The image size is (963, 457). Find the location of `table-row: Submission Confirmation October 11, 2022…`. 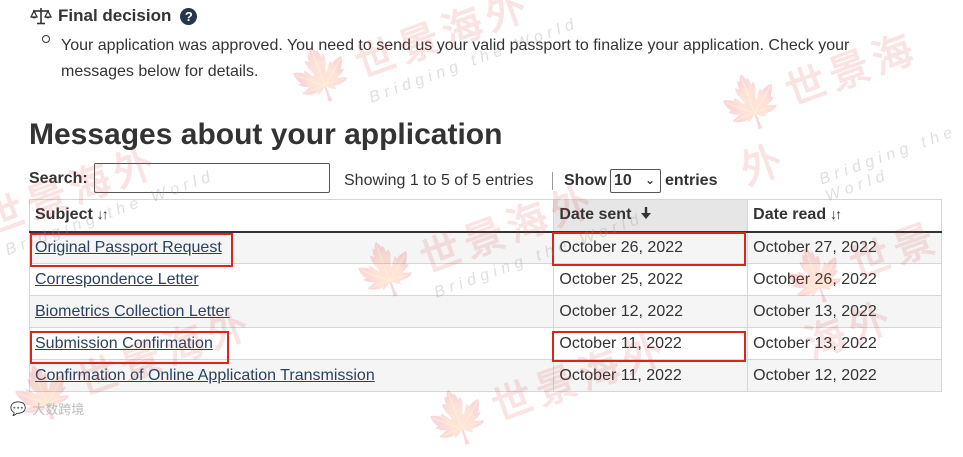

table-row: Submission Confirmation October 11, 2022… is located at coordinates (485, 343).